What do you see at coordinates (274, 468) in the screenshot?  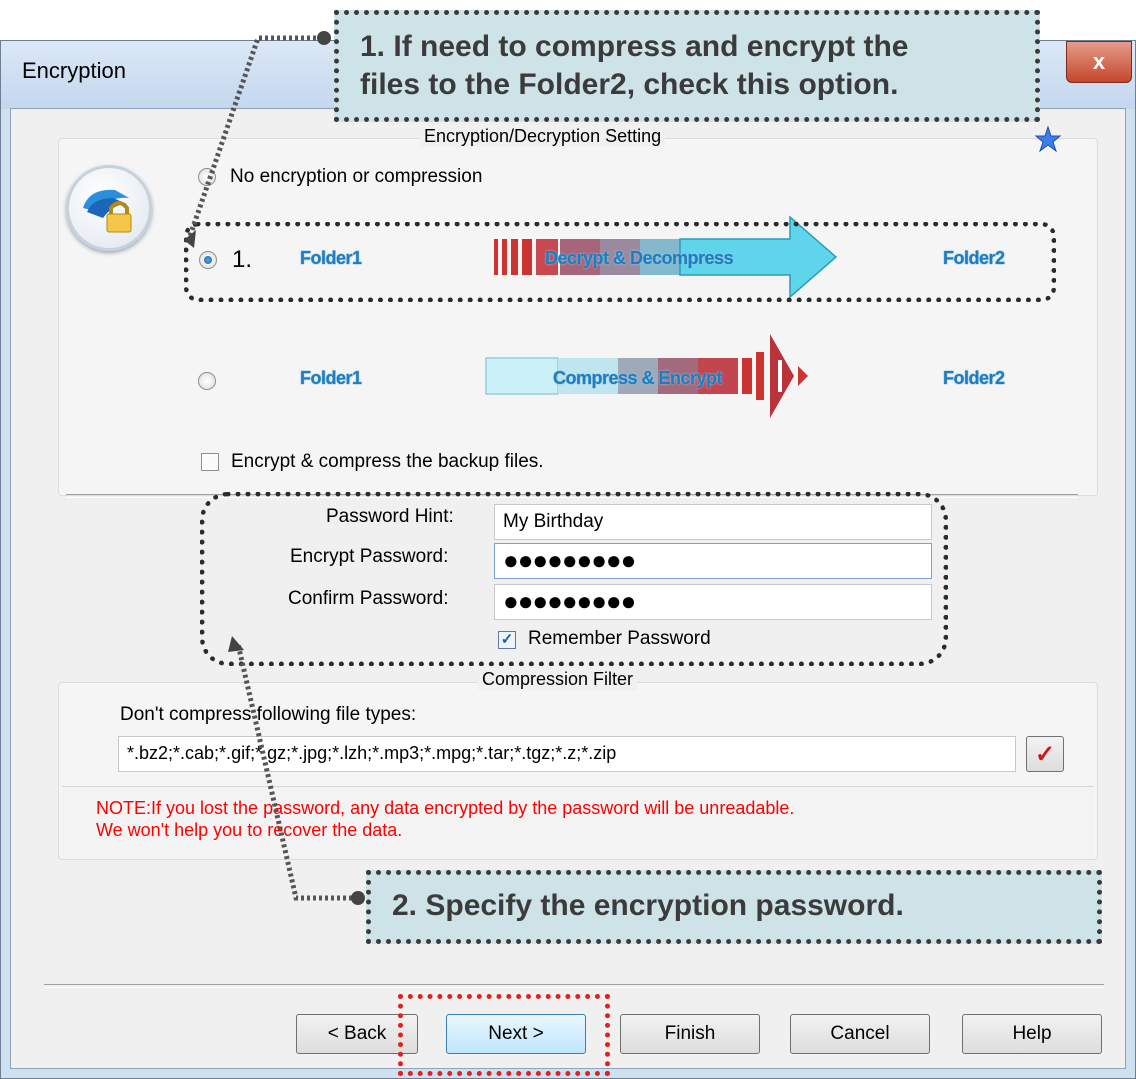 I see `callout-connectors` at bounding box center [274, 468].